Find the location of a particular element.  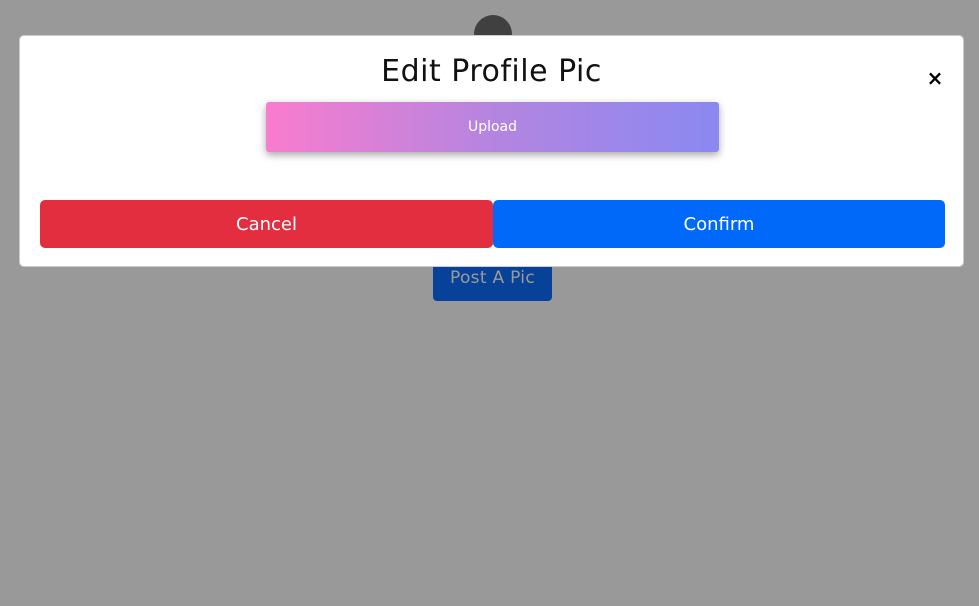

modal-title: Edit Profile Pic is located at coordinates (491, 71).